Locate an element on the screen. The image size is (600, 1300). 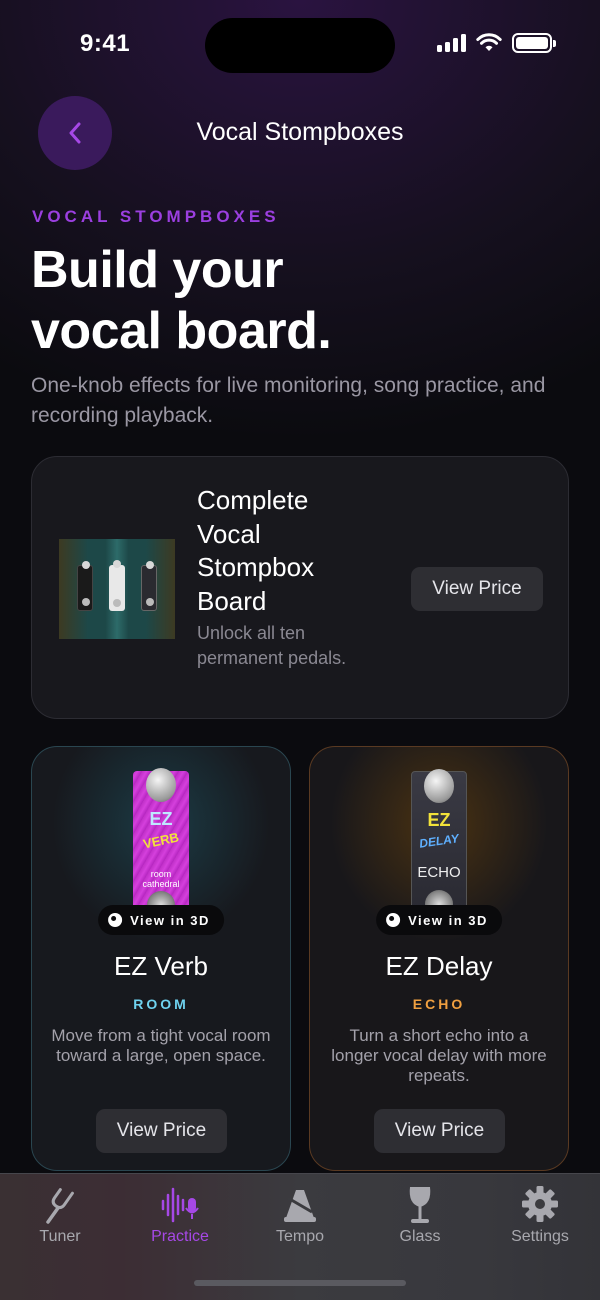
section-eyebrow: VOCAL STOMPBOXES is located at coordinates (156, 216).